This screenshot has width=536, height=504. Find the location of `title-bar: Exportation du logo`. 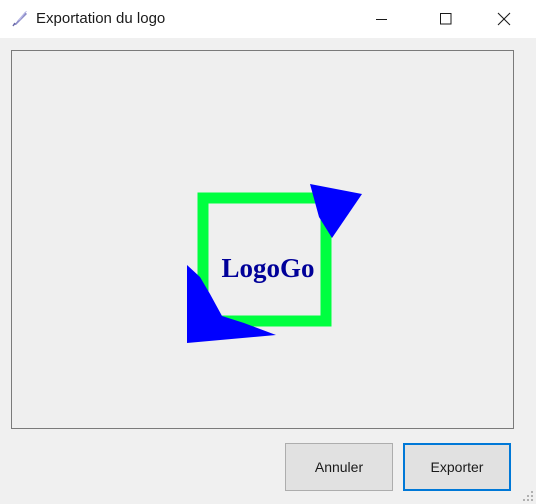

title-bar: Exportation du logo is located at coordinates (268, 19).